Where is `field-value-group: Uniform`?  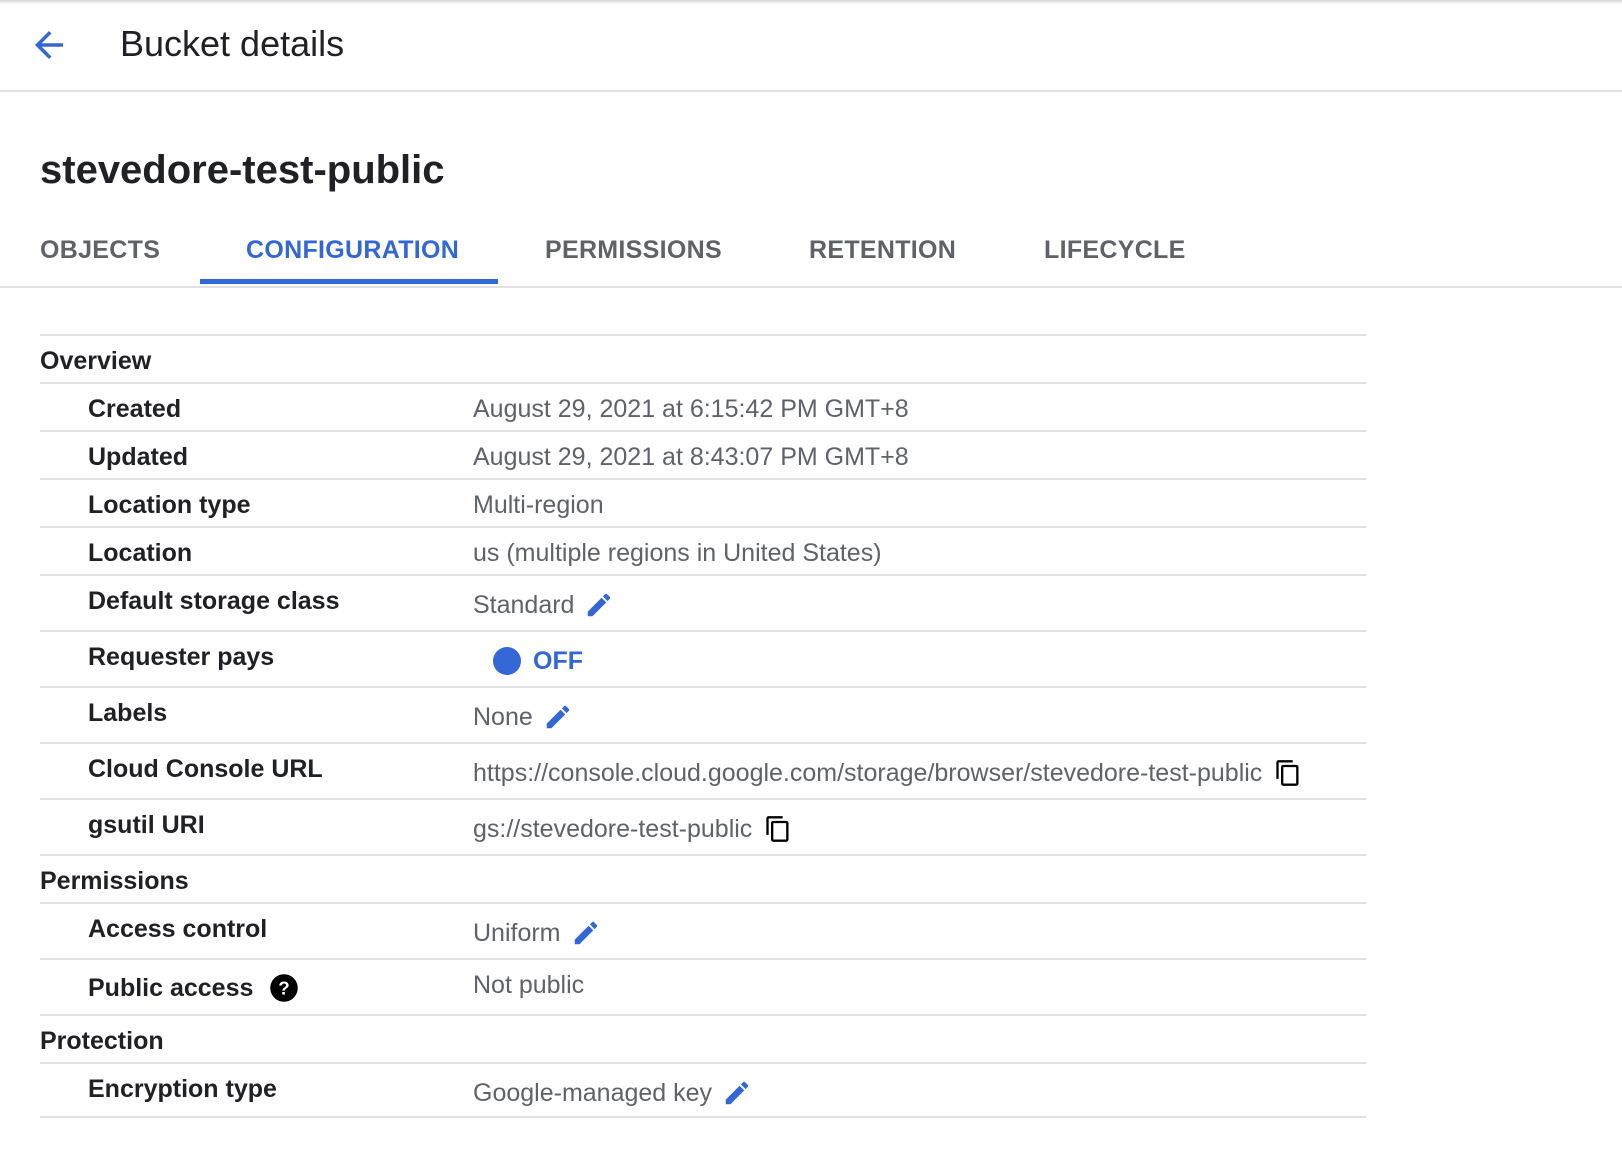
field-value-group: Uniform is located at coordinates (537, 933).